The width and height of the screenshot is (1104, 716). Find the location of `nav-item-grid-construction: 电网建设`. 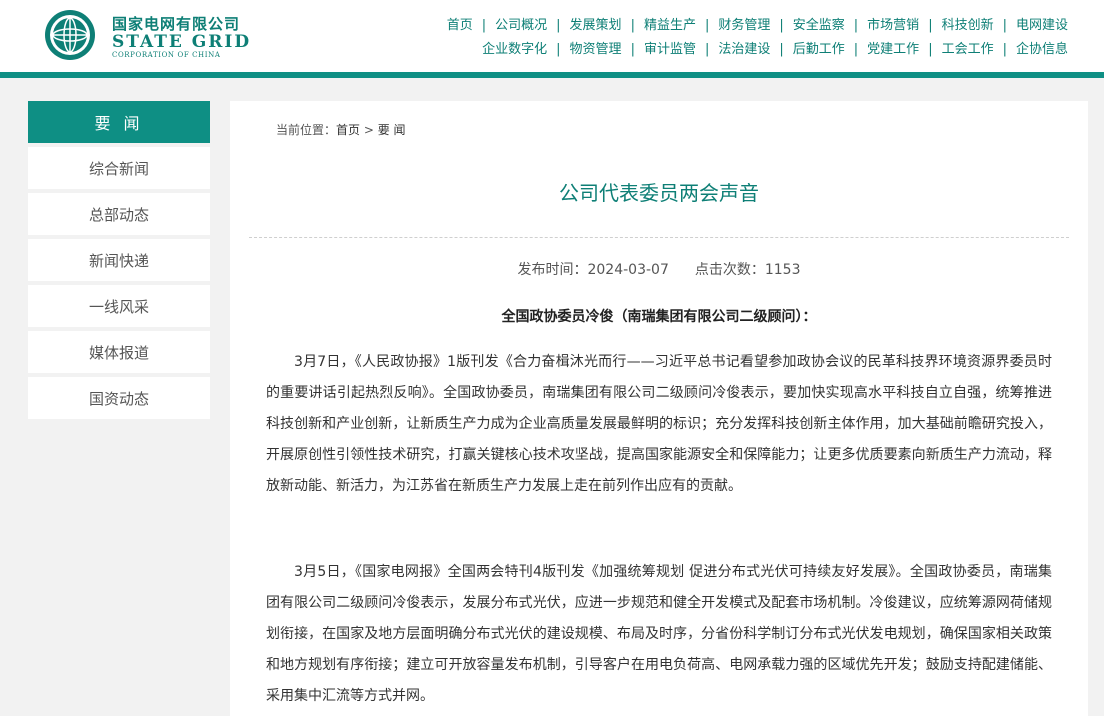

nav-item-grid-construction: 电网建设 is located at coordinates (1042, 25).